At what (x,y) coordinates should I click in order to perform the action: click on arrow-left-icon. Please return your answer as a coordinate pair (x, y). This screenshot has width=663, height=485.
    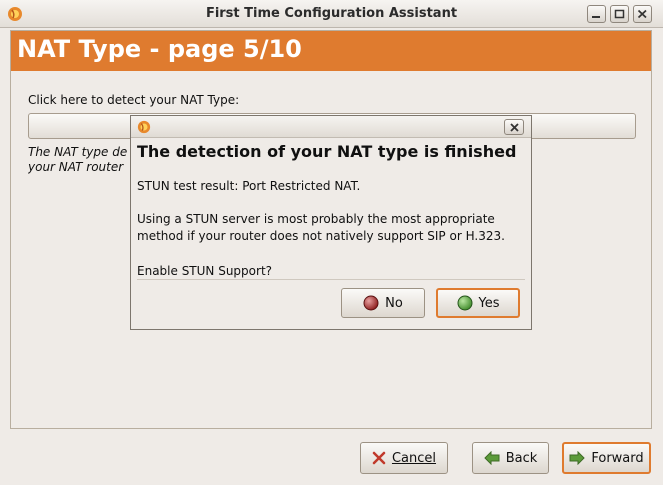
    Looking at the image, I should click on (492, 458).